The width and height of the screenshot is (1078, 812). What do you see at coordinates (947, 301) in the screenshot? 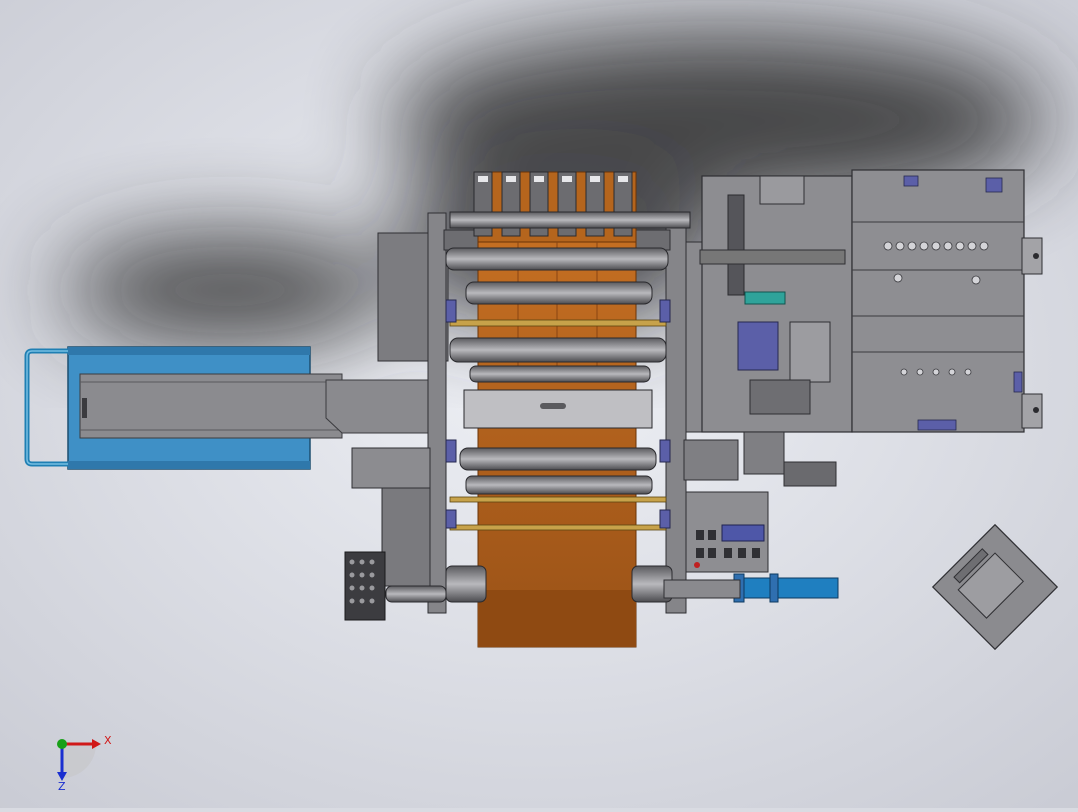
I see `electrical-cabinet` at bounding box center [947, 301].